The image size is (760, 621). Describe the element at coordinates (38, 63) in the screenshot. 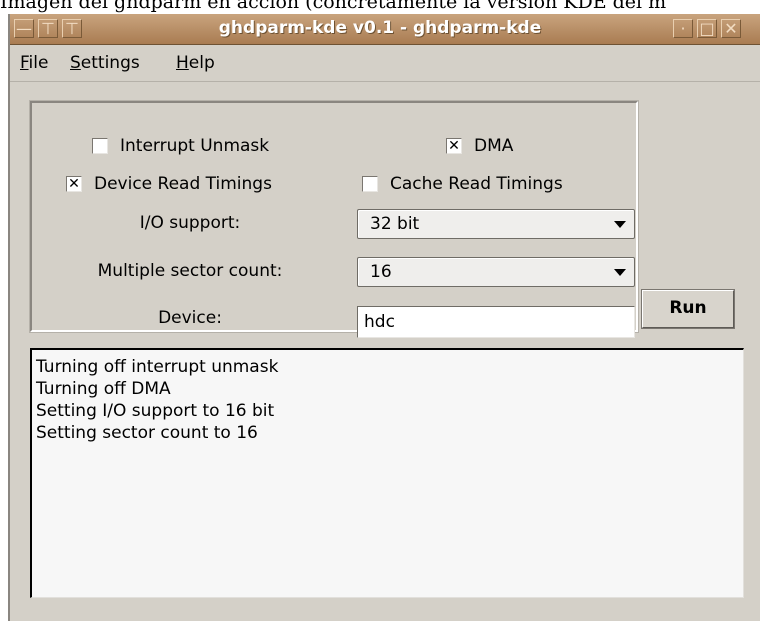

I see `menu-file-label: ile` at that location.